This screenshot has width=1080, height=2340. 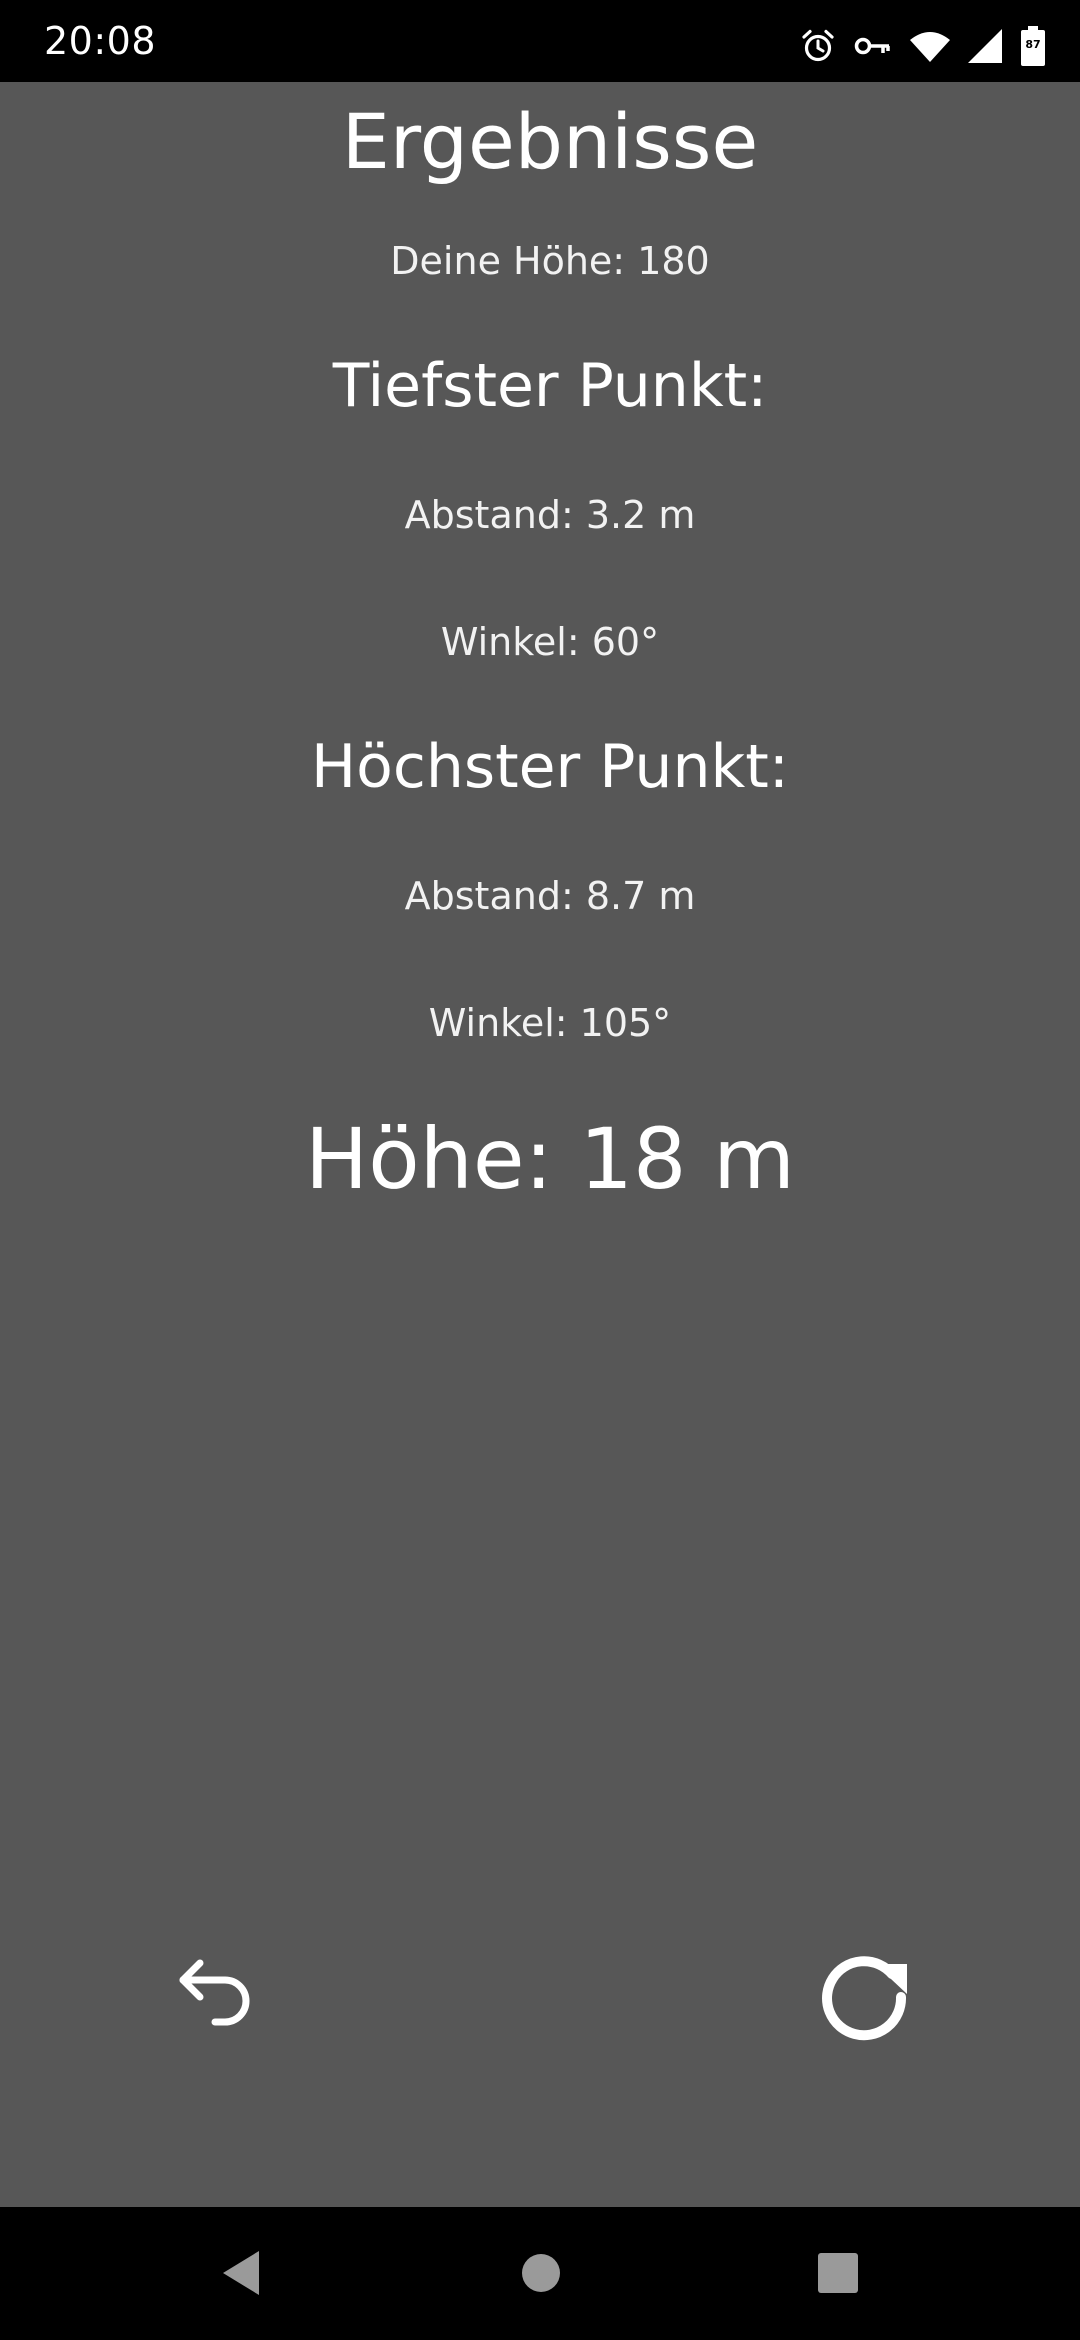 What do you see at coordinates (550, 896) in the screenshot?
I see `highest-point-distance: Abstand: 8.7 m` at bounding box center [550, 896].